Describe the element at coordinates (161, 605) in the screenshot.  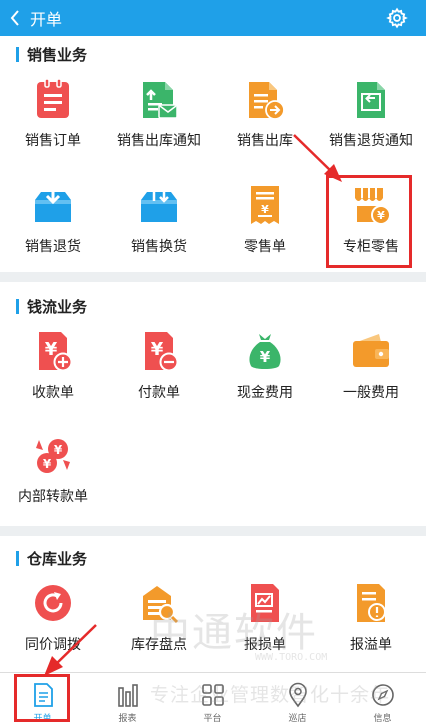
I see `warehouse-search-icon` at that location.